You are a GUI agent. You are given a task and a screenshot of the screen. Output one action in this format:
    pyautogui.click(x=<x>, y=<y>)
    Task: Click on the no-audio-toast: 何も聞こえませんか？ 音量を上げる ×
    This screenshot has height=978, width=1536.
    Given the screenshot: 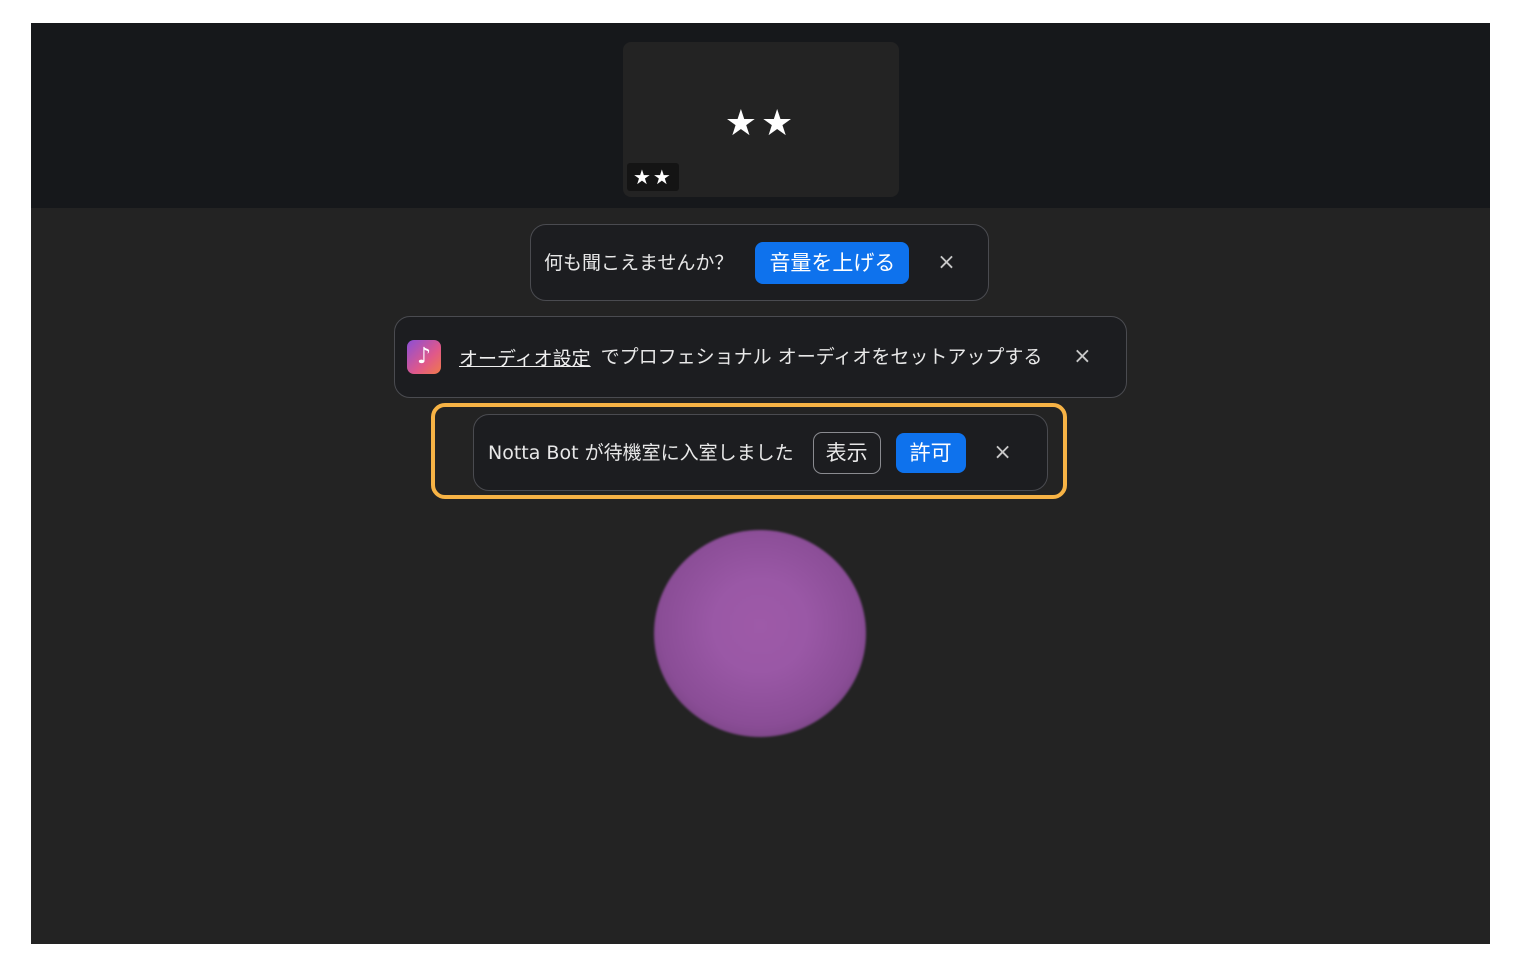 What is the action you would take?
    pyautogui.click(x=759, y=262)
    